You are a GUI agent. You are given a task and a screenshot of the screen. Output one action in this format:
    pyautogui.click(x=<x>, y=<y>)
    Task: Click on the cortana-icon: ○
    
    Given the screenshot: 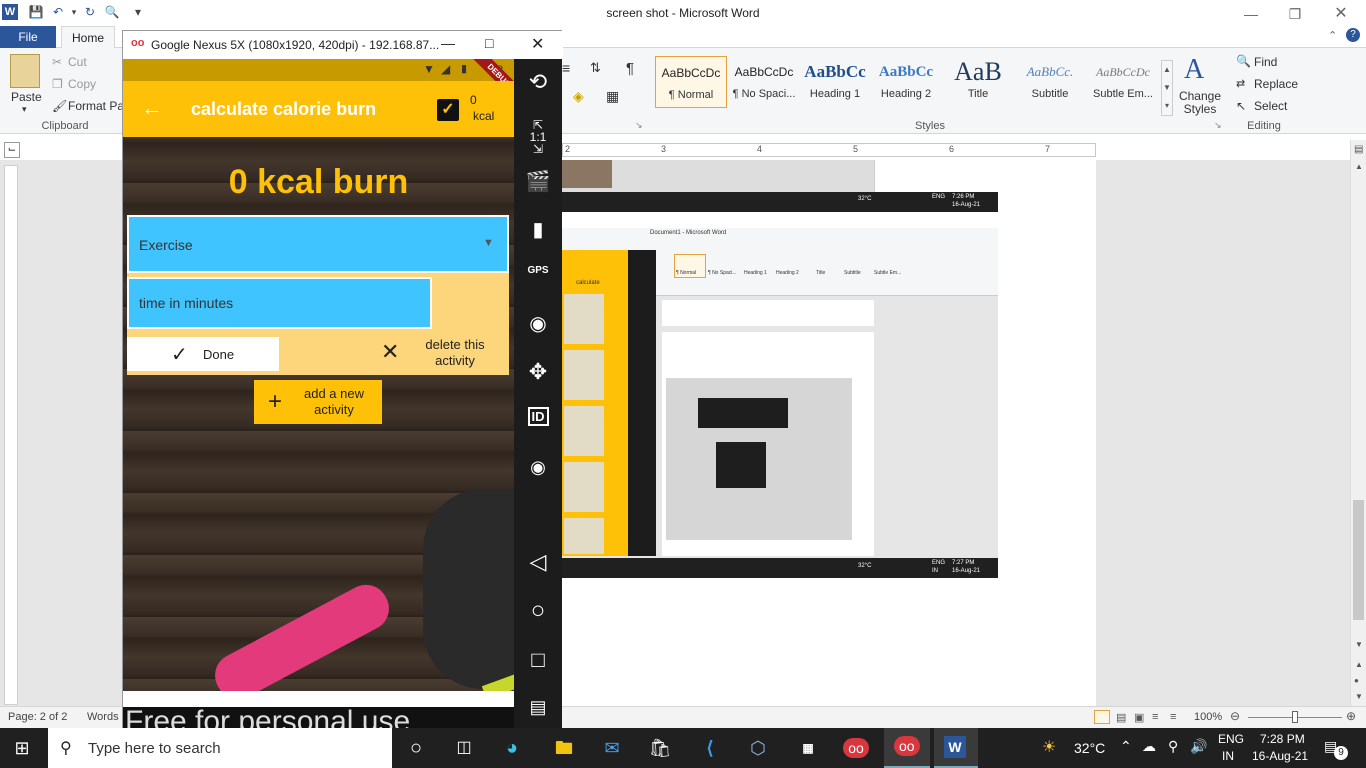 What is the action you would take?
    pyautogui.click(x=416, y=748)
    